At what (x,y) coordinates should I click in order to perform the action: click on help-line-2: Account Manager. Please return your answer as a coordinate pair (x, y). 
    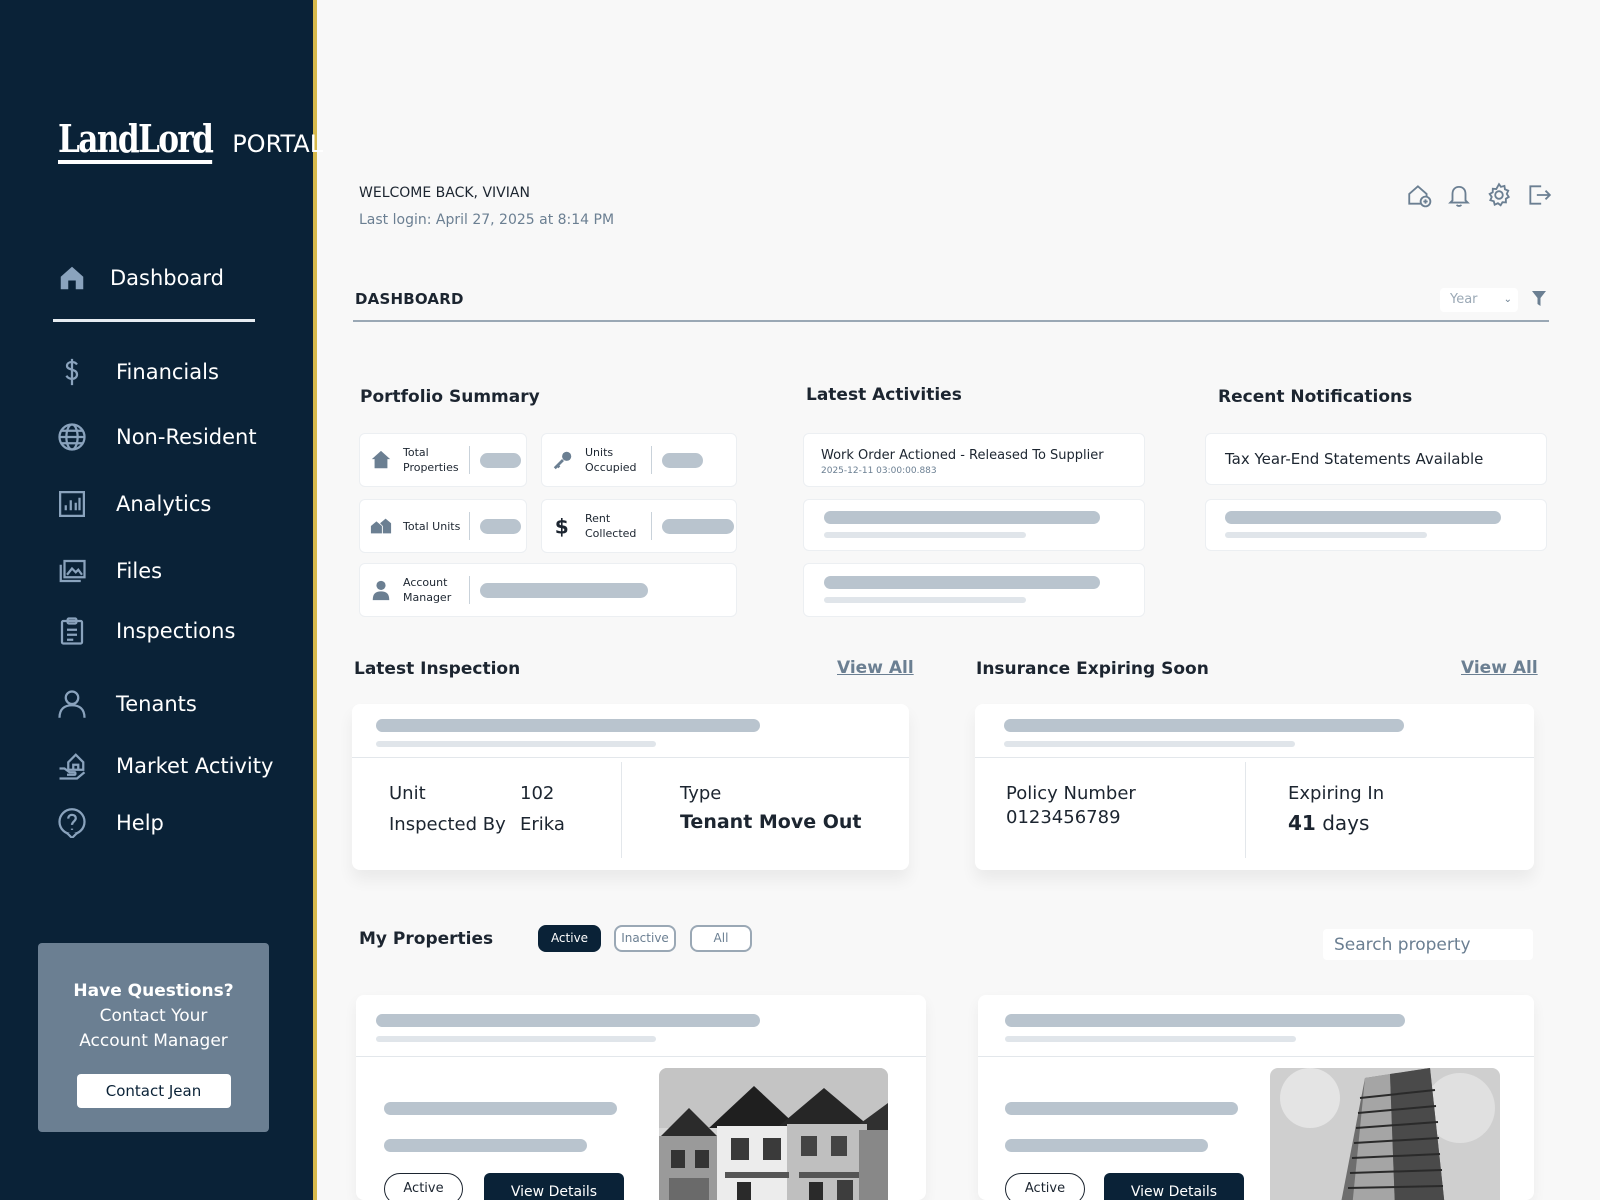
    Looking at the image, I should click on (153, 1041).